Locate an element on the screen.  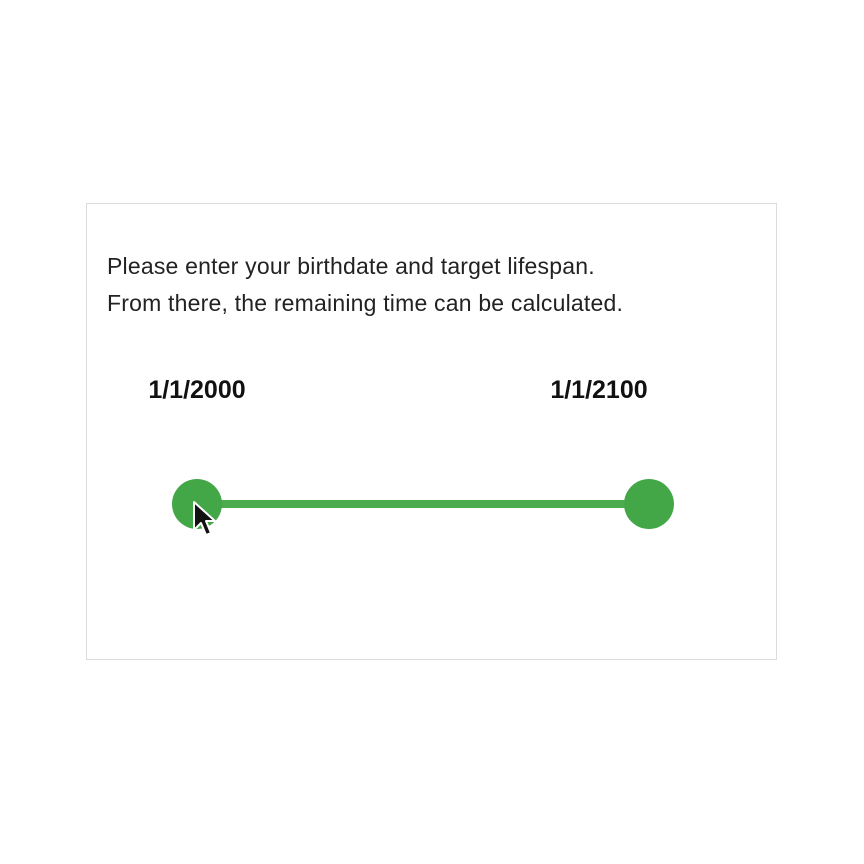
birthdate-handle is located at coordinates (197, 504).